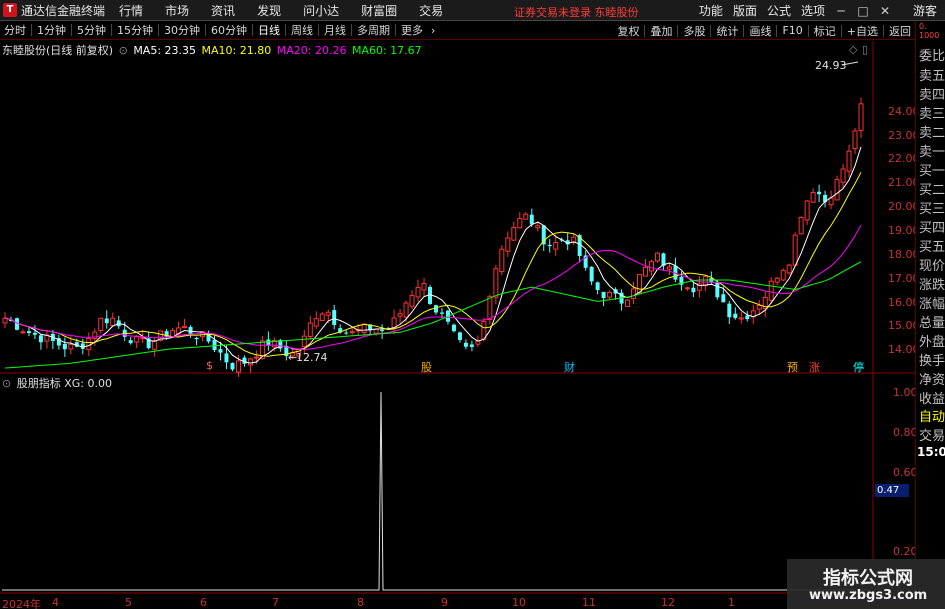 The width and height of the screenshot is (945, 609). Describe the element at coordinates (335, 30) in the screenshot. I see `period-monthly: 月线` at that location.